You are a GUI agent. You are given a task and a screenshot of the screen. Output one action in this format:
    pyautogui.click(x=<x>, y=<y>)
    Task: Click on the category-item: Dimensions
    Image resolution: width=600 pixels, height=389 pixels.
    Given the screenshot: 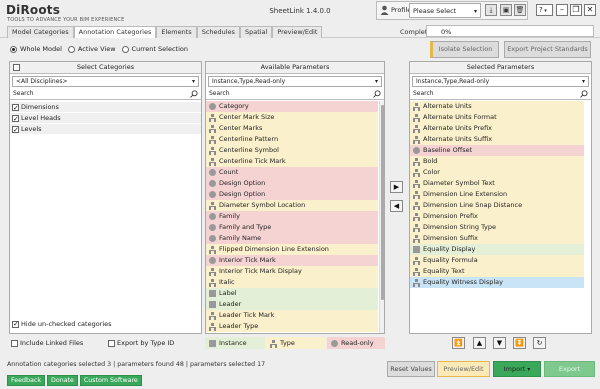 What is the action you would take?
    pyautogui.click(x=105, y=107)
    